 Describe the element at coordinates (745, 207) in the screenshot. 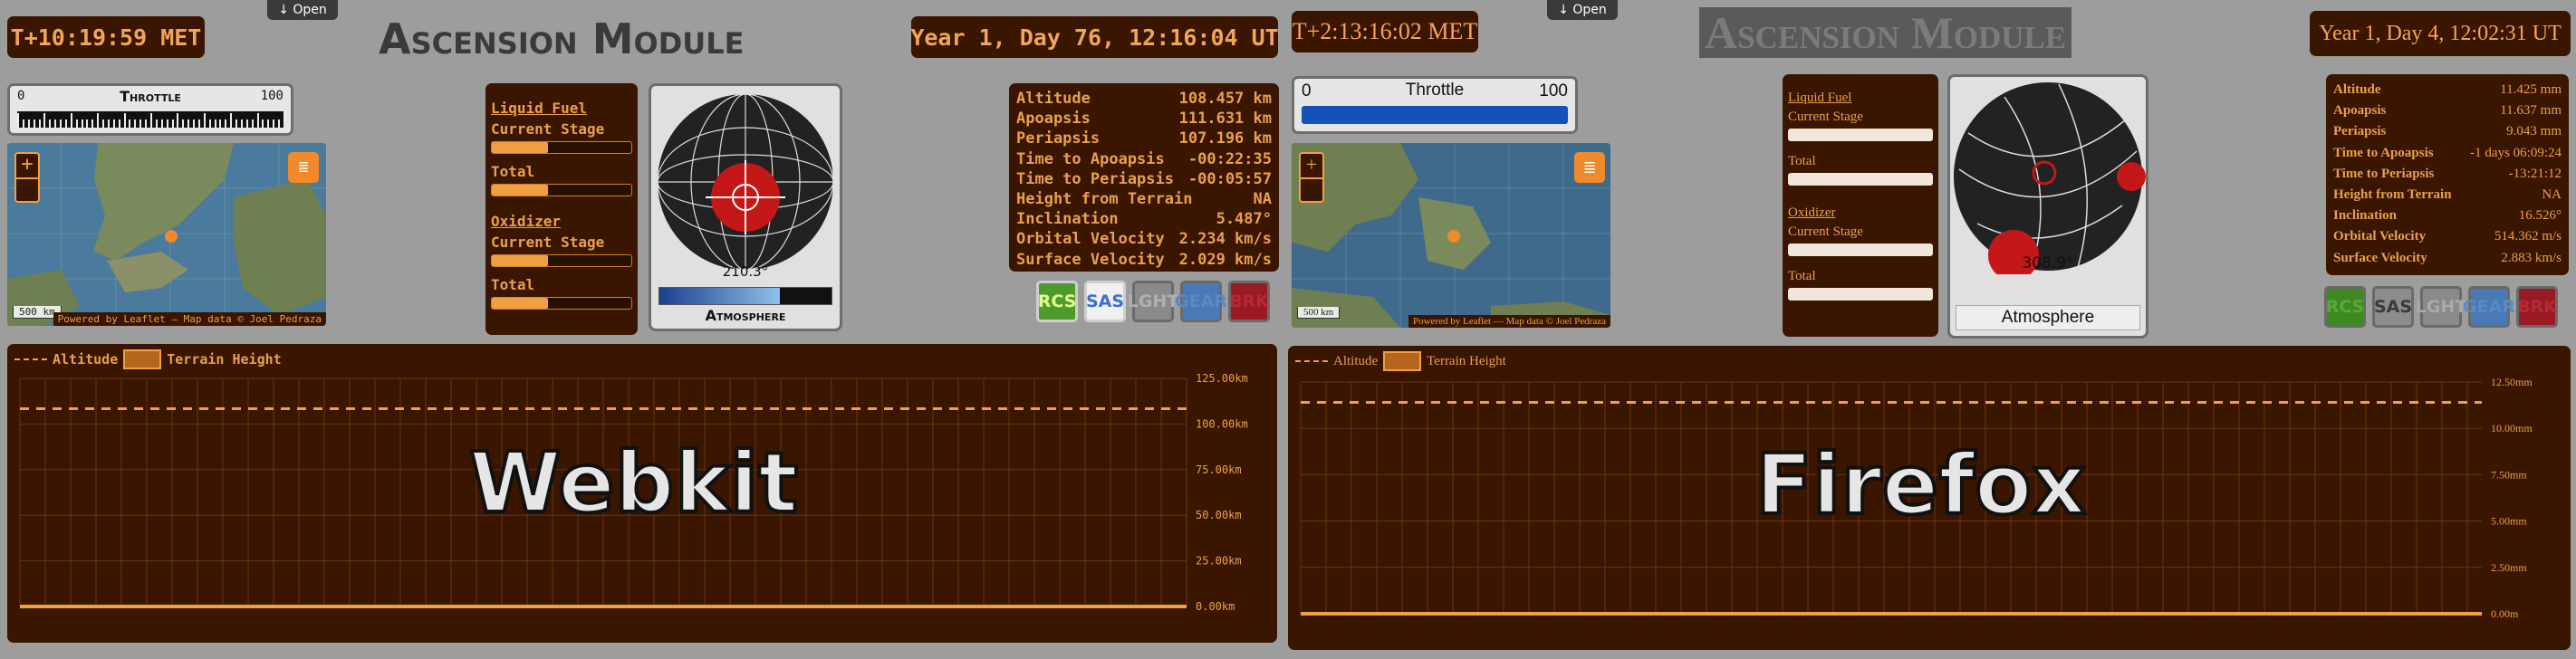

I see `navball-panel: 210.3° Atmosphere` at that location.